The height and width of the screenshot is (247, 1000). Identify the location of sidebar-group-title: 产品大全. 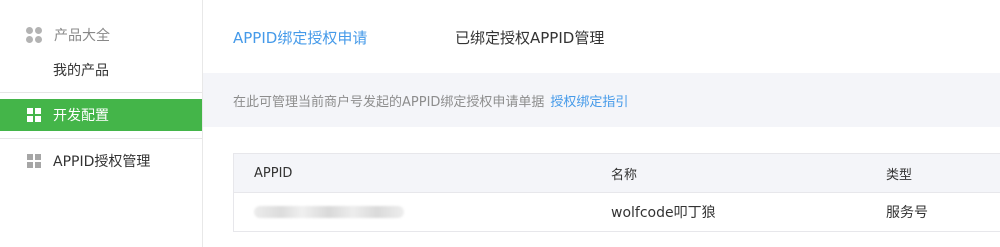
(82, 36).